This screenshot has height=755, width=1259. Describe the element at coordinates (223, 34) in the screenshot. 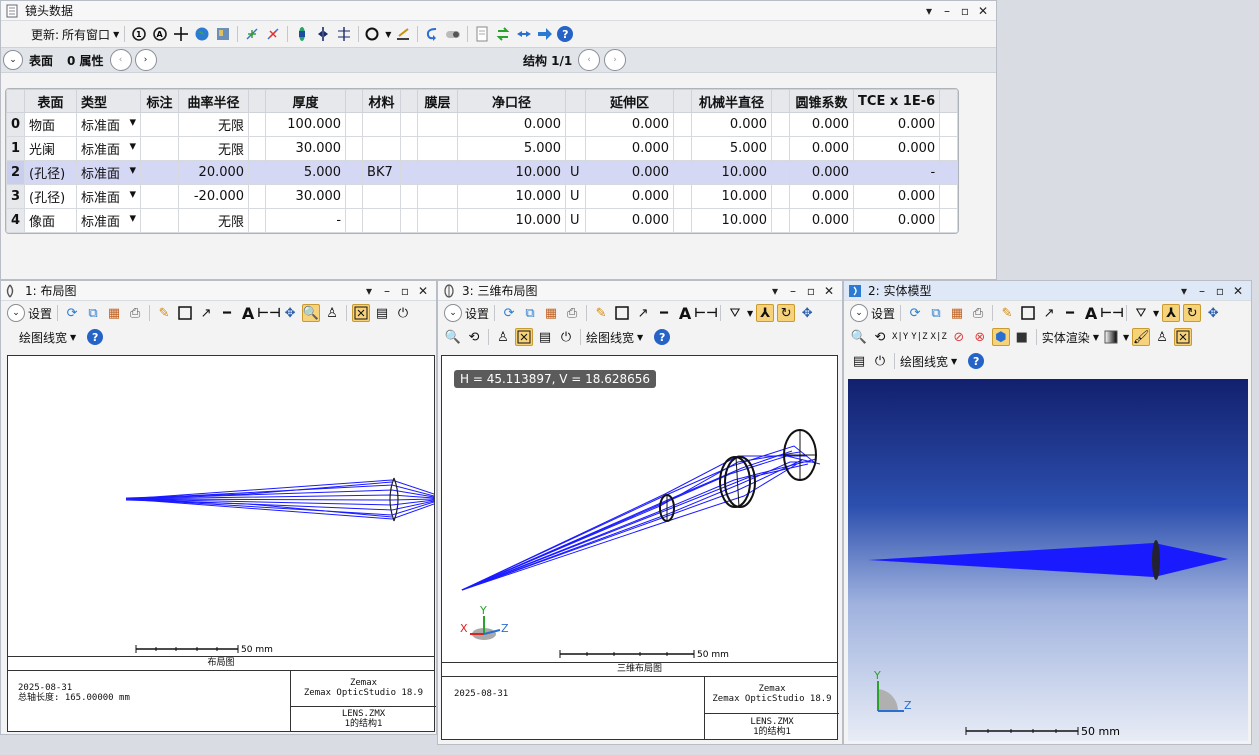

I see `map-icon` at that location.